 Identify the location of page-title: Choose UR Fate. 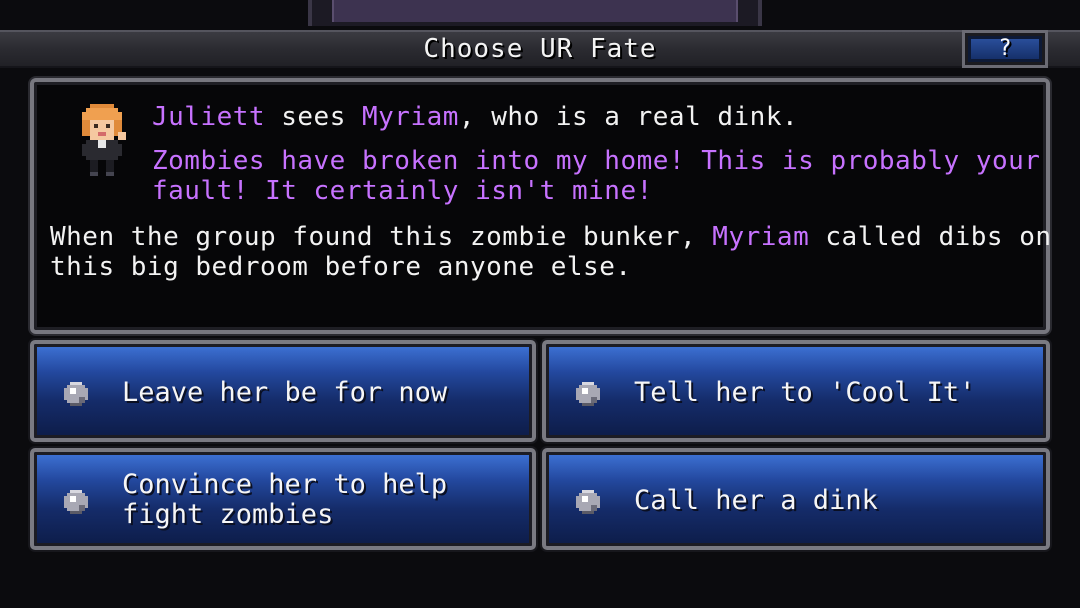
(540, 49).